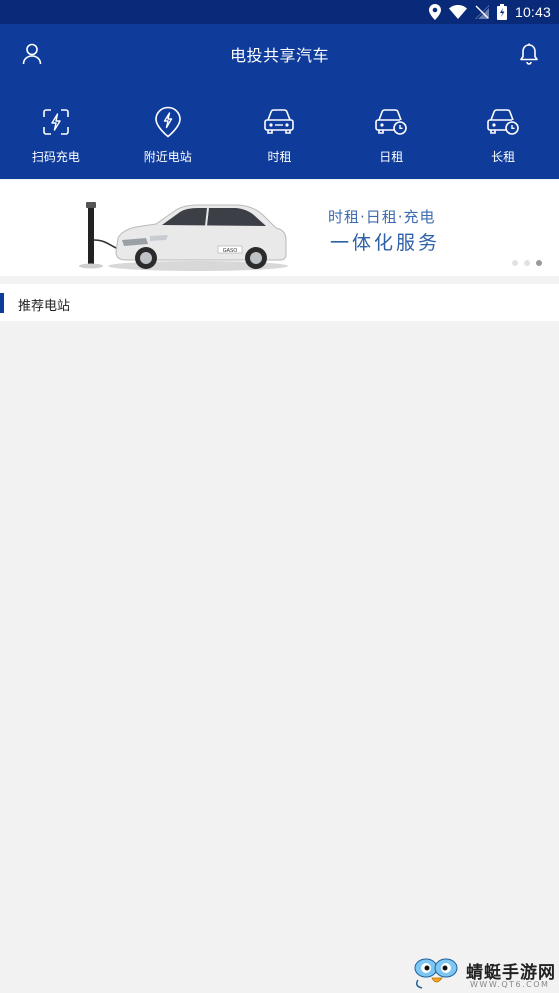 The image size is (559, 993). What do you see at coordinates (436, 973) in the screenshot?
I see `dragonfly-logo-icon` at bounding box center [436, 973].